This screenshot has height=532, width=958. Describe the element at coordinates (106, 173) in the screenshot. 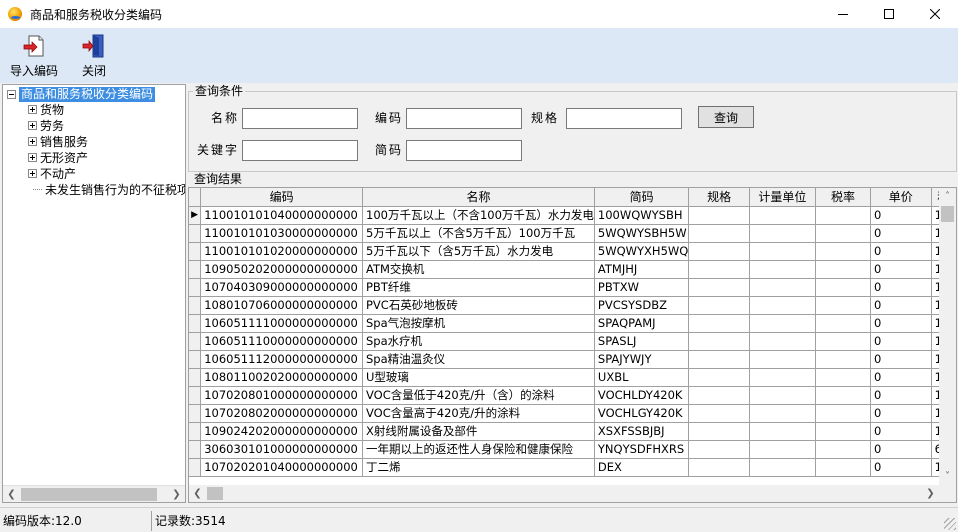

I see `tree-item-real-estate: 不动产` at that location.